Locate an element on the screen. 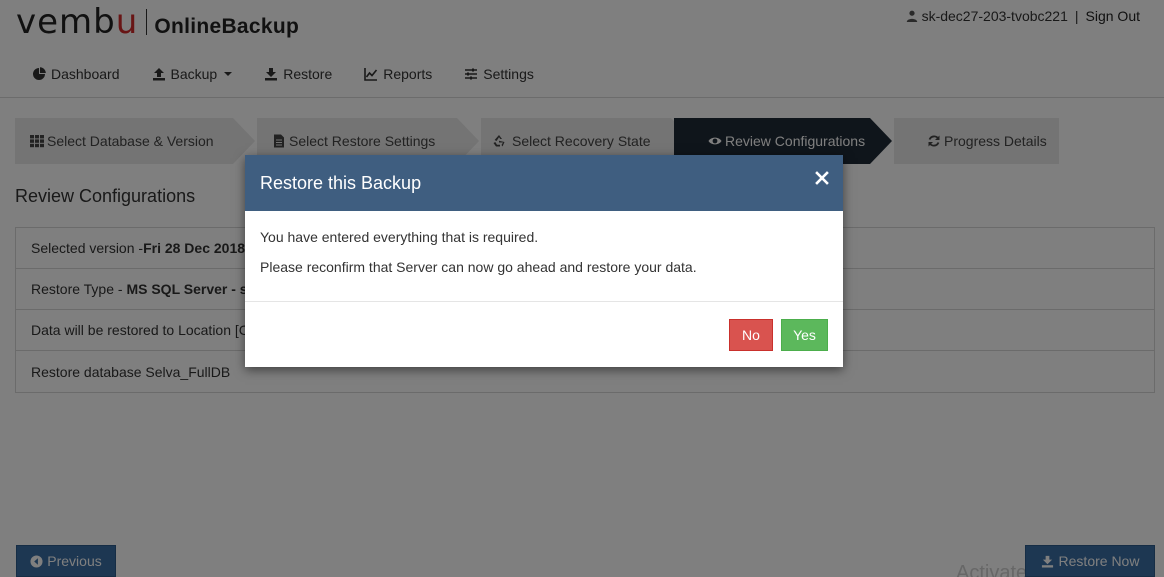 The width and height of the screenshot is (1164, 577). close-icon is located at coordinates (822, 178).